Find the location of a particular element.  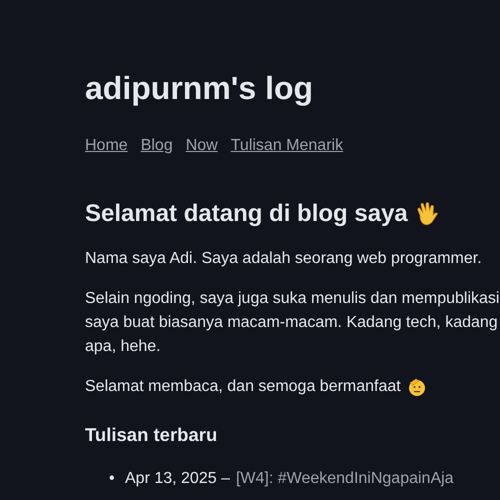

paragraph: Nama saya Adi. Saya adalah seorang web programmer. is located at coordinates (283, 259).